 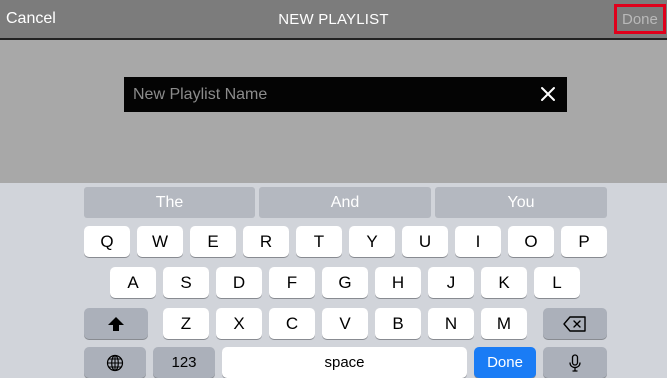 What do you see at coordinates (425, 241) in the screenshot?
I see `key-u: U` at bounding box center [425, 241].